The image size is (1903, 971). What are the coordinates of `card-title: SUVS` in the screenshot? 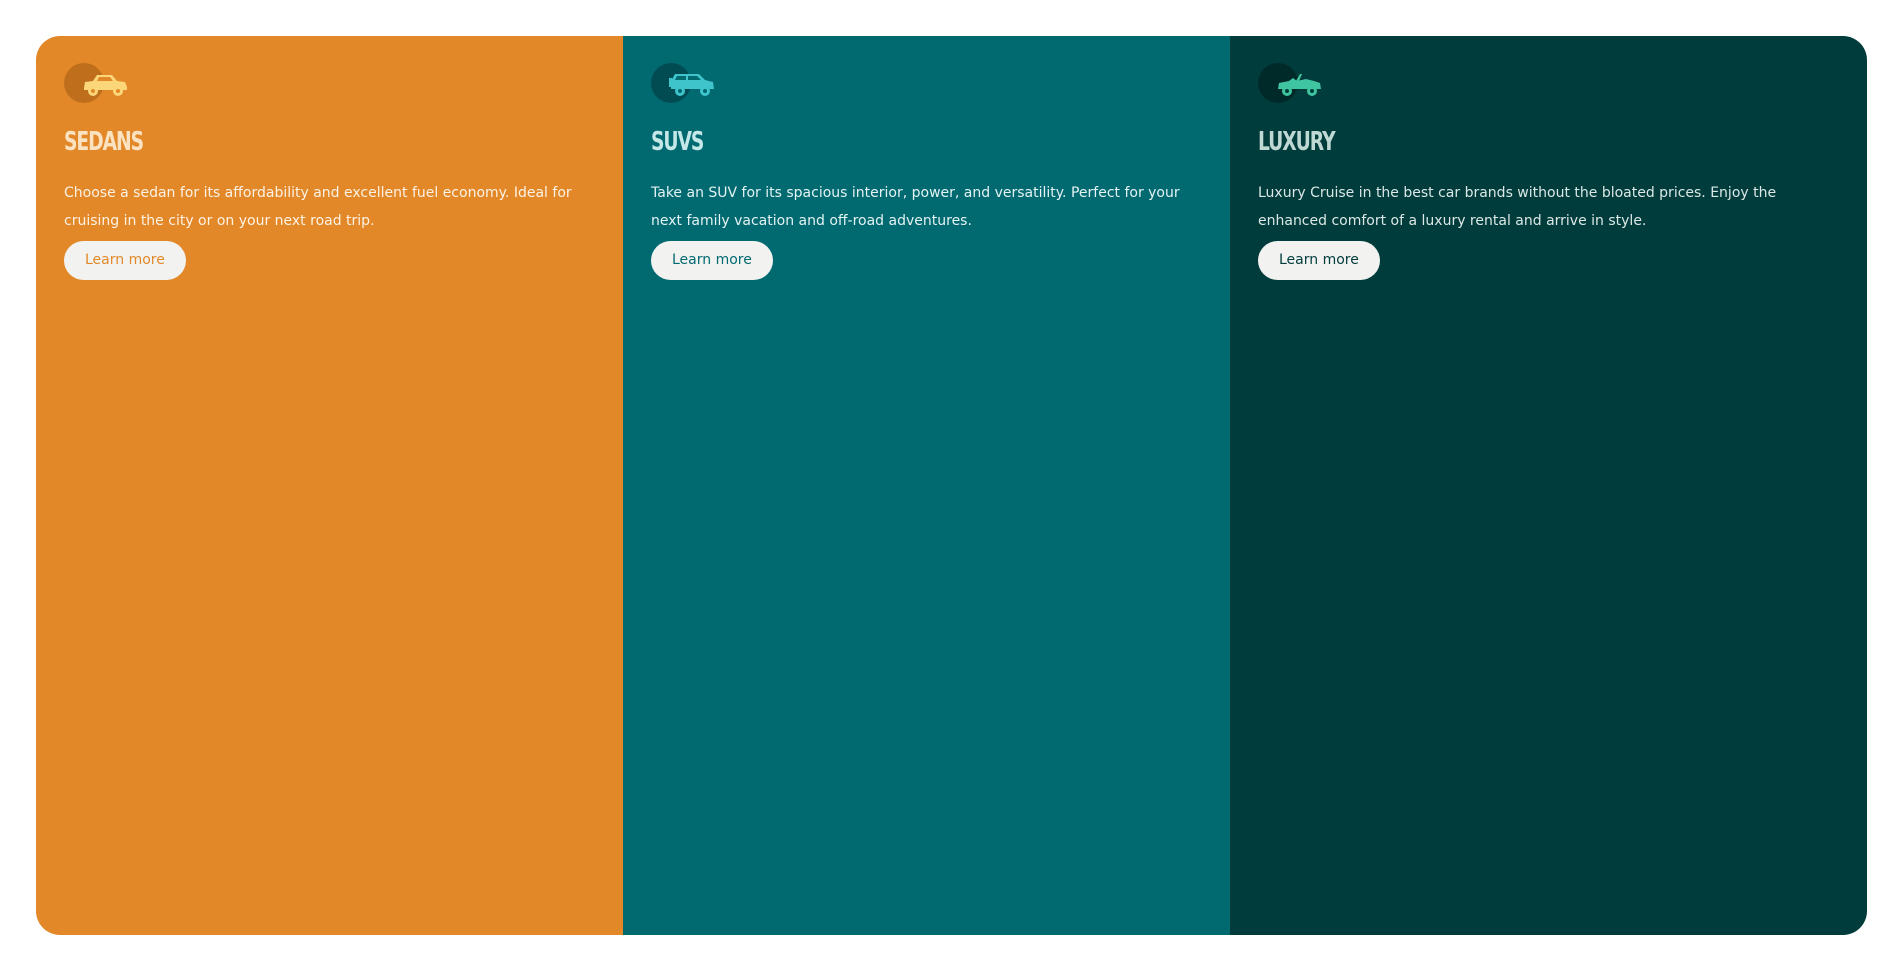 It's located at (677, 142).